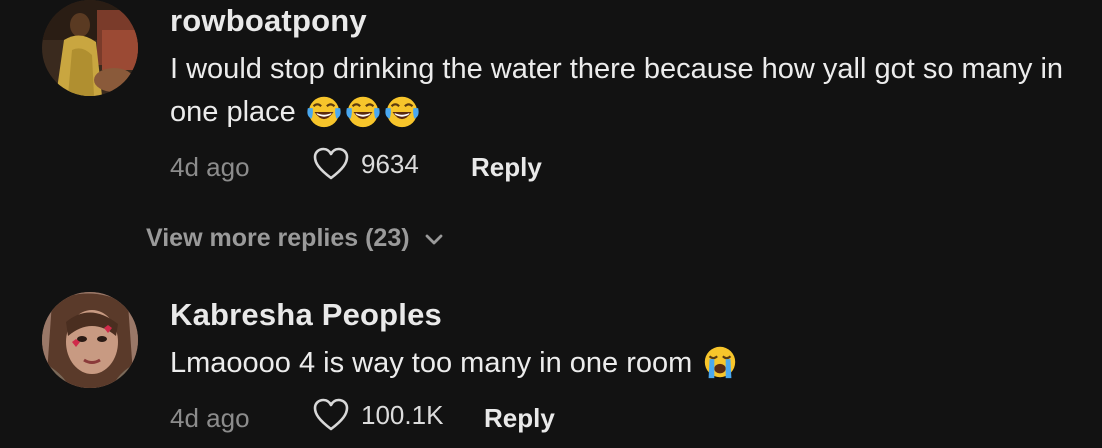 This screenshot has width=1102, height=448. What do you see at coordinates (306, 315) in the screenshot?
I see `comment-username: Kabresha Peoples` at bounding box center [306, 315].